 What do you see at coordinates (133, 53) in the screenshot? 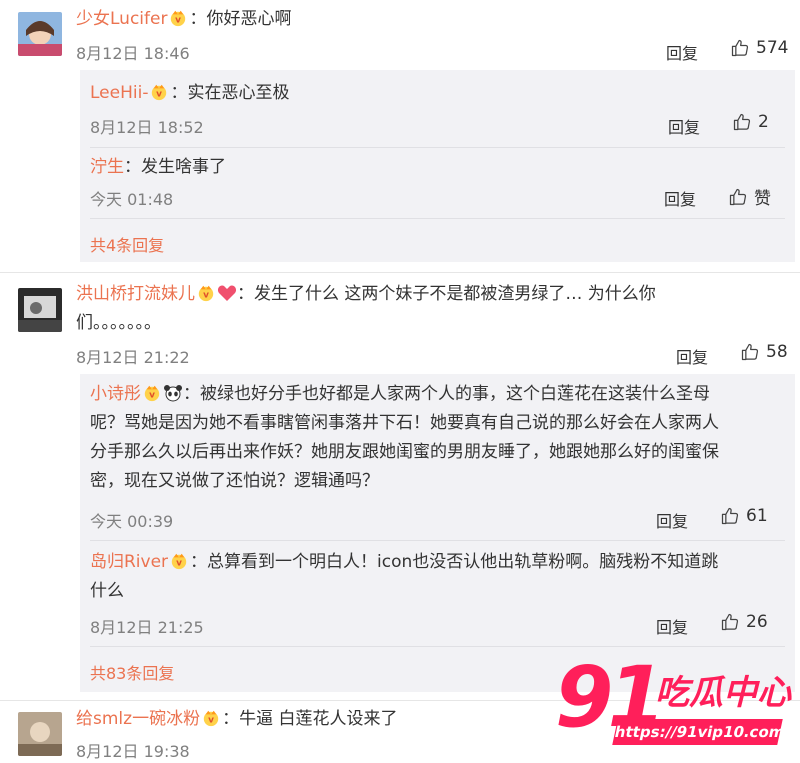
I see `timestamp: 8月12日 18:46` at bounding box center [133, 53].